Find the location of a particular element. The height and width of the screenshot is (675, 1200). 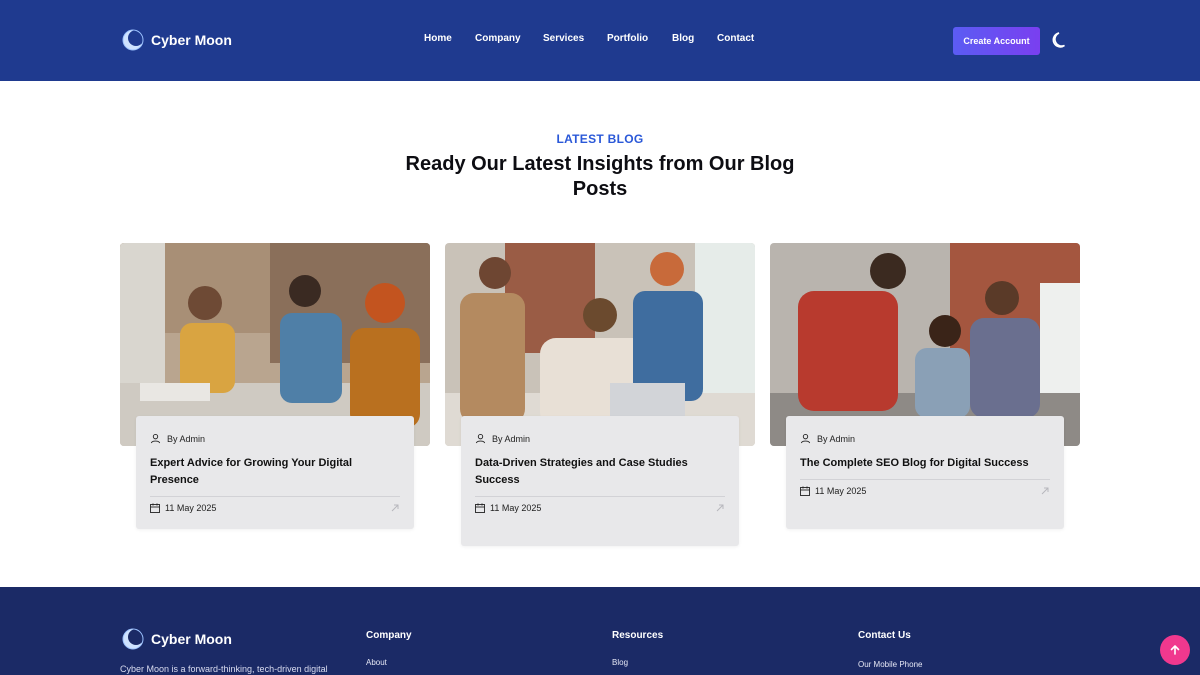

footer-heading-company: Company is located at coordinates (389, 635).